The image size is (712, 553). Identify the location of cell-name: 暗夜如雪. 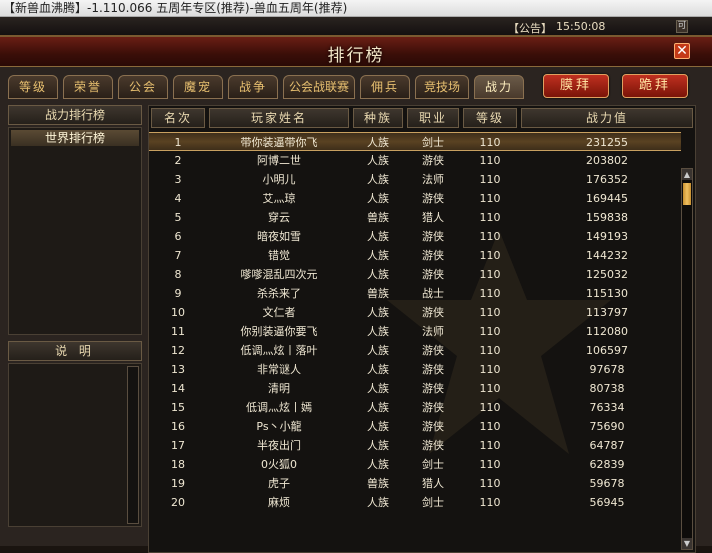
(279, 236).